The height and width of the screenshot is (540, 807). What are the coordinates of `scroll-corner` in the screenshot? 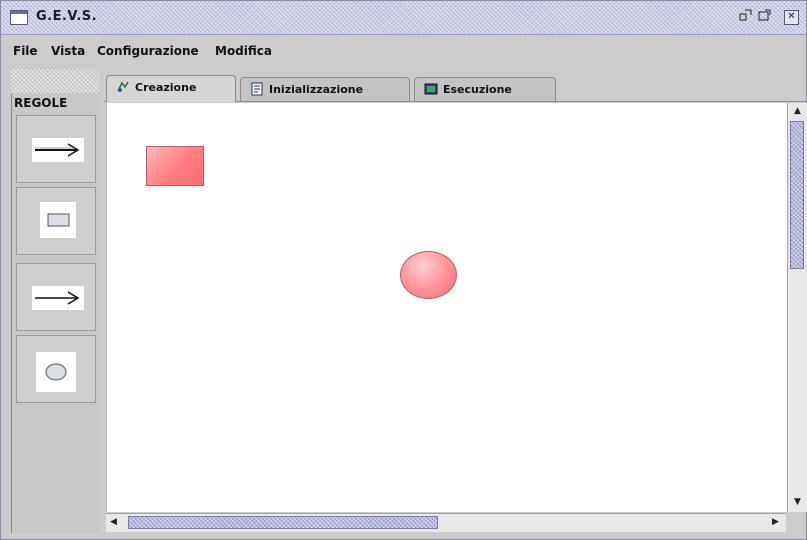 It's located at (796, 522).